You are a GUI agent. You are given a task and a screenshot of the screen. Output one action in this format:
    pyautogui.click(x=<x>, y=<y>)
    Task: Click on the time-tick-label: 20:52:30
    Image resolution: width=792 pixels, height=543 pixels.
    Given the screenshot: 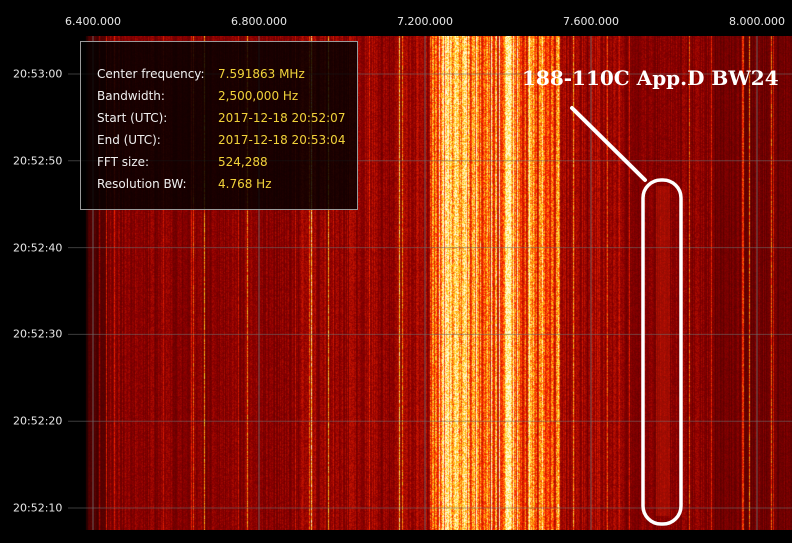 What is the action you would take?
    pyautogui.click(x=38, y=334)
    